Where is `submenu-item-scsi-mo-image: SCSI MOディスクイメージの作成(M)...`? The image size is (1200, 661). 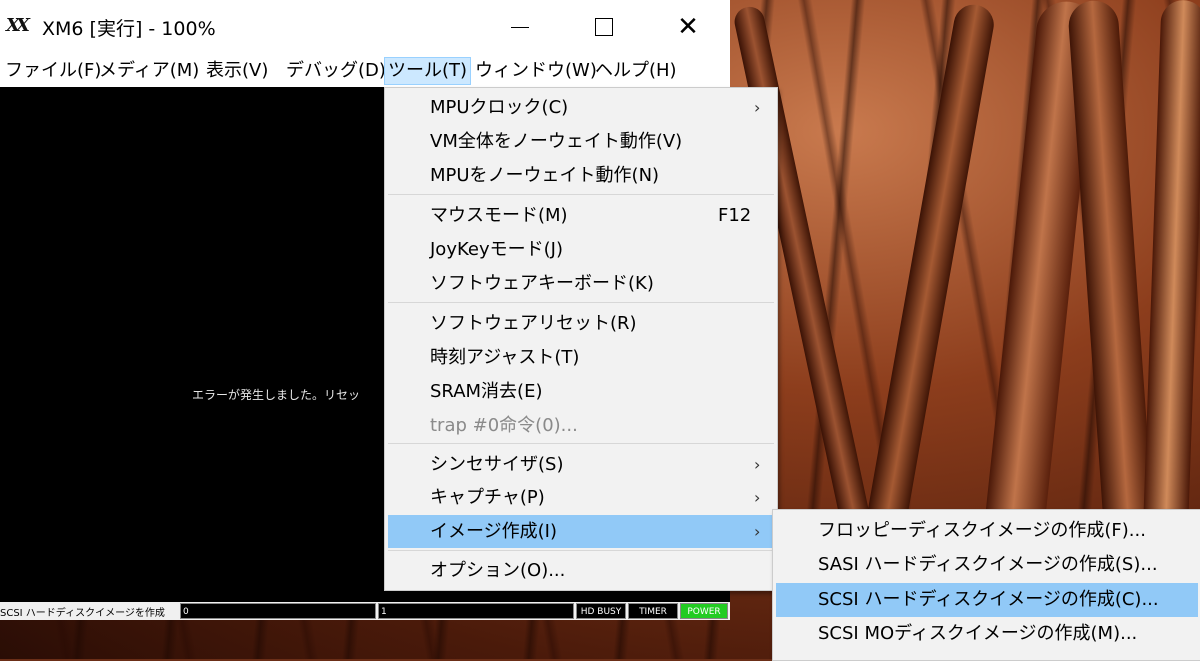 submenu-item-scsi-mo-image: SCSI MOディスクイメージの作成(M)... is located at coordinates (987, 634).